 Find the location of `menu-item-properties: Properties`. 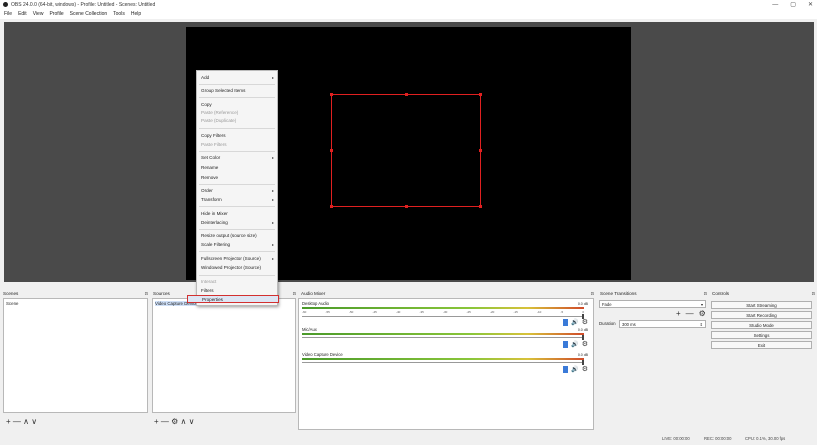

menu-item-properties: Properties is located at coordinates (233, 299).